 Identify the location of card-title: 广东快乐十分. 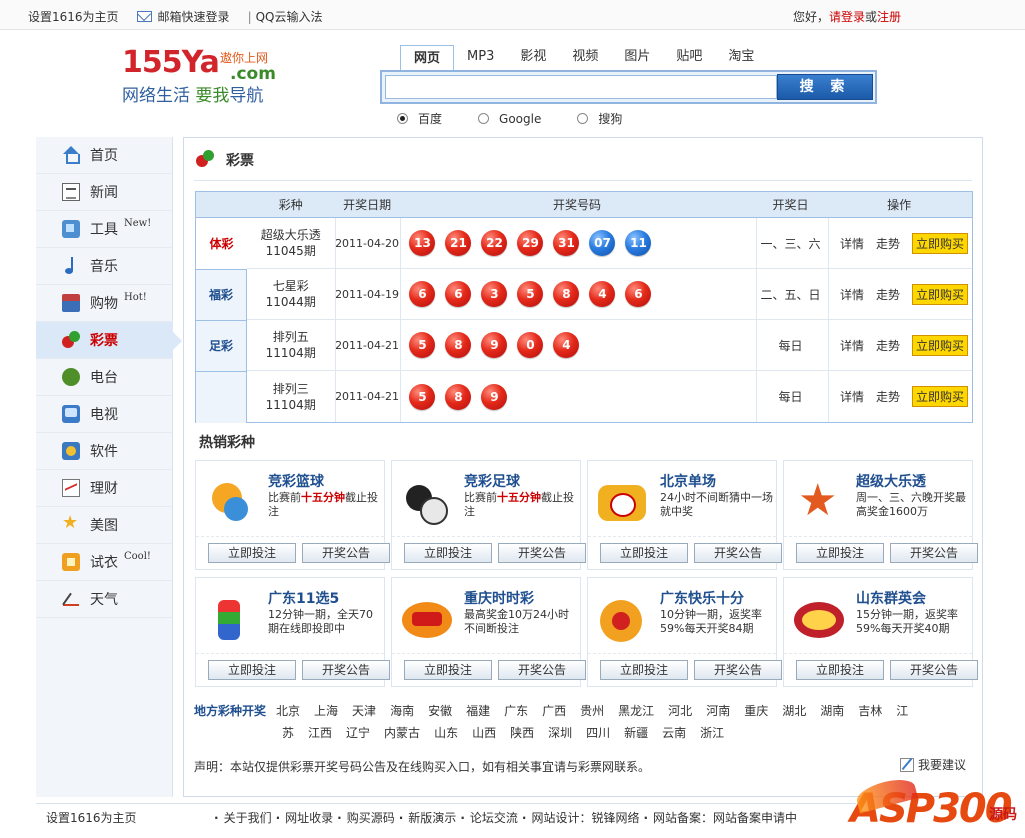
(702, 598).